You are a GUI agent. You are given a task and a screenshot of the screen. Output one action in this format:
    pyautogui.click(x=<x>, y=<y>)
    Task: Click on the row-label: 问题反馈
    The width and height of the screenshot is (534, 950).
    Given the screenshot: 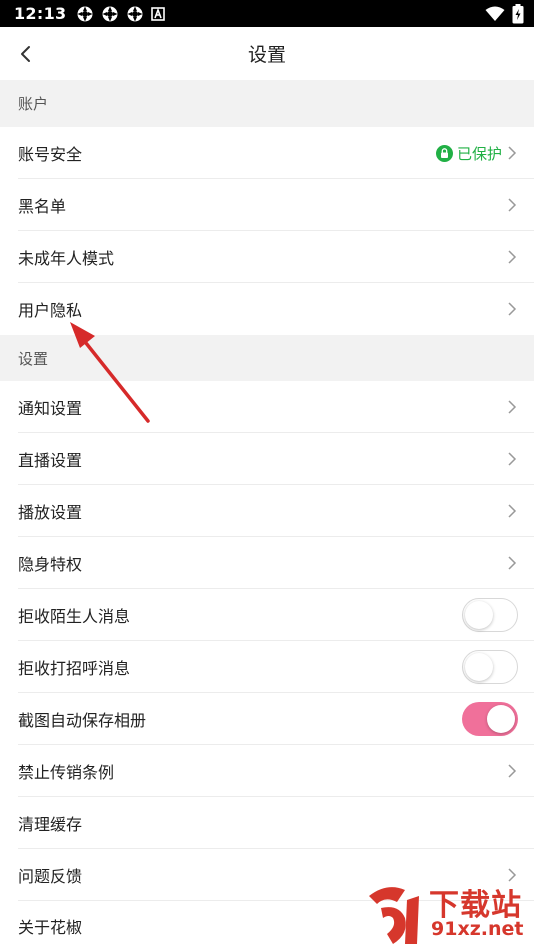 What is the action you would take?
    pyautogui.click(x=50, y=876)
    